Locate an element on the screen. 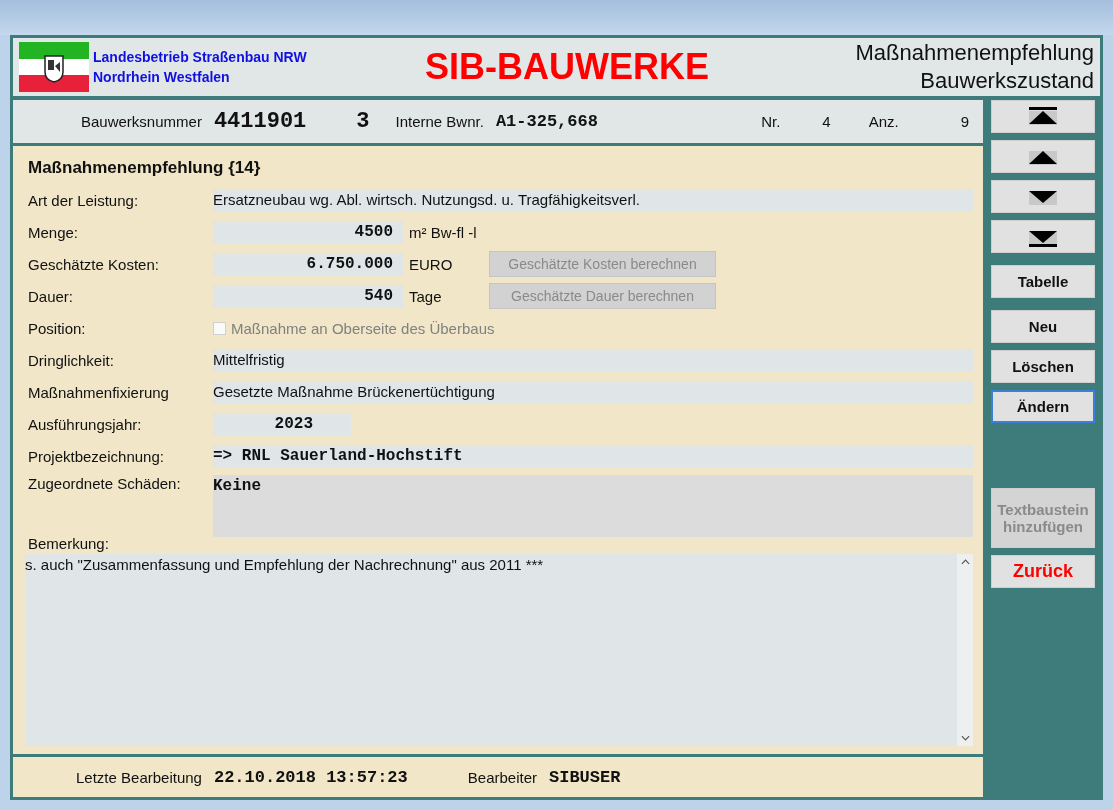  internal-number: A1-325,668 is located at coordinates (546, 121).